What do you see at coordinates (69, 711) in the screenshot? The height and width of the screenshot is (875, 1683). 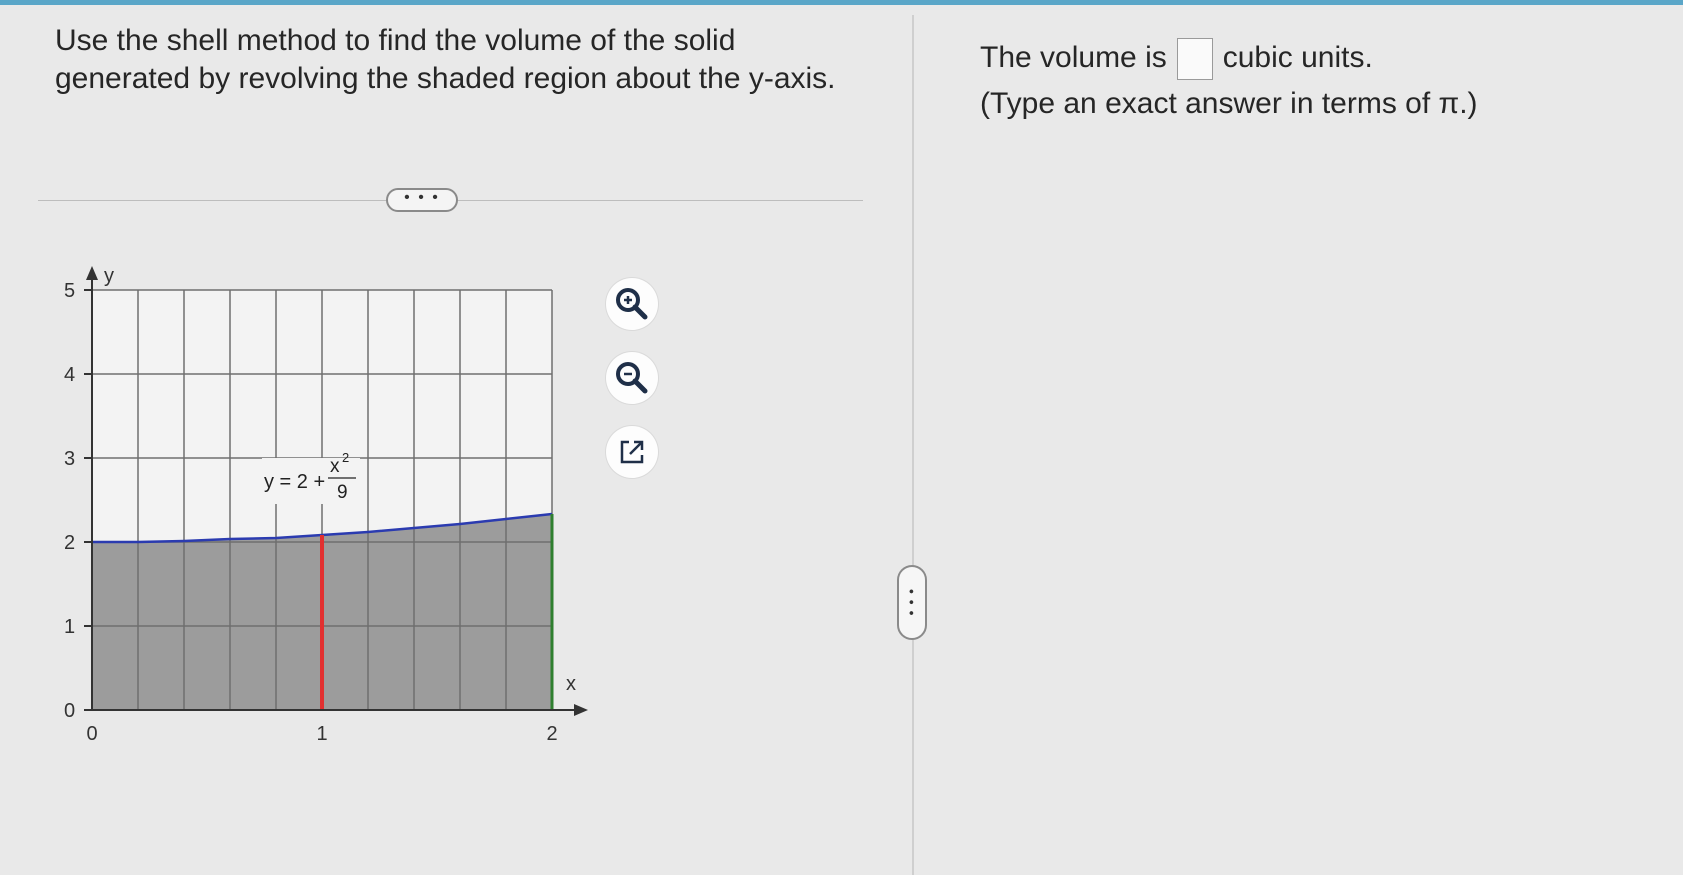 I see `y-tick-0: 0` at bounding box center [69, 711].